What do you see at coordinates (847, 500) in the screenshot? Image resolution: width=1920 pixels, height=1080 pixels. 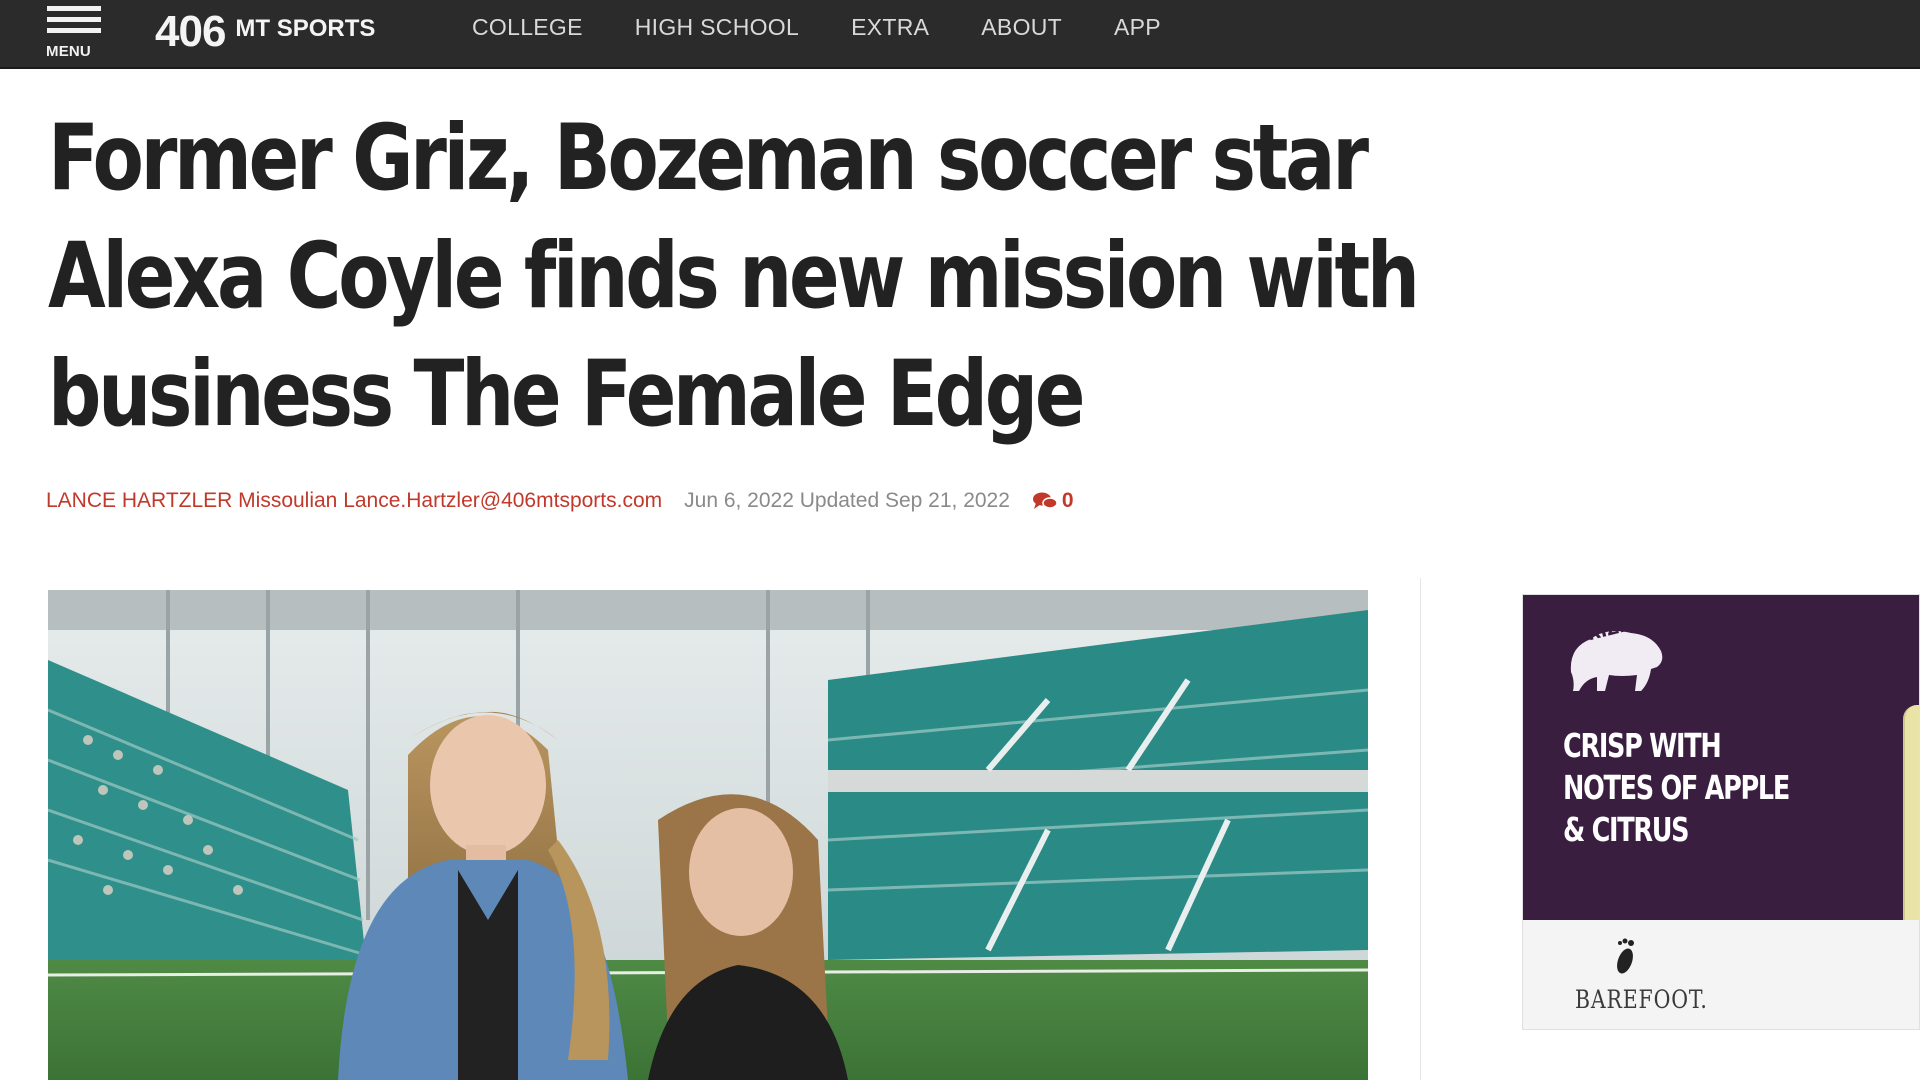 I see `article-dates: Jun 6, 2022 Updated Sep 21, 2022` at bounding box center [847, 500].